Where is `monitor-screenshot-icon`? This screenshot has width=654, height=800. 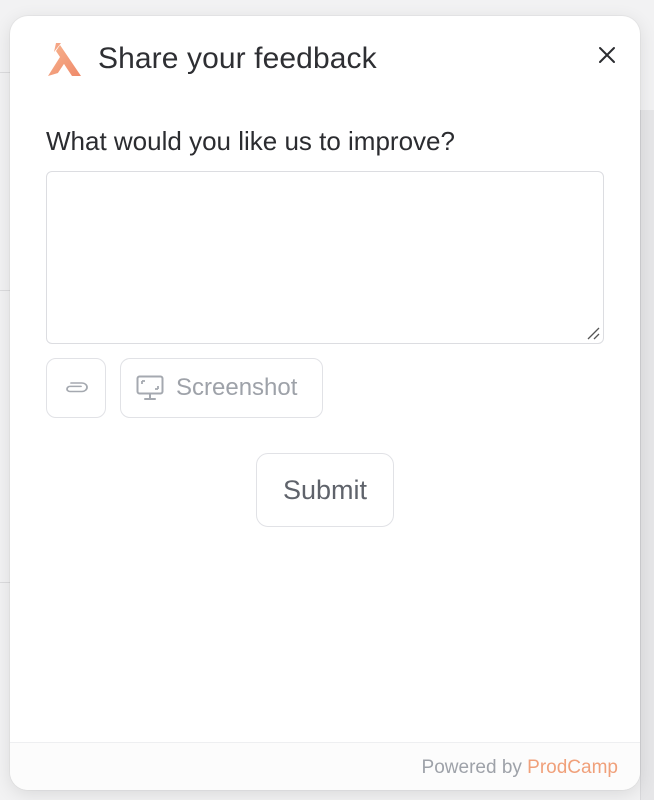
monitor-screenshot-icon is located at coordinates (150, 387).